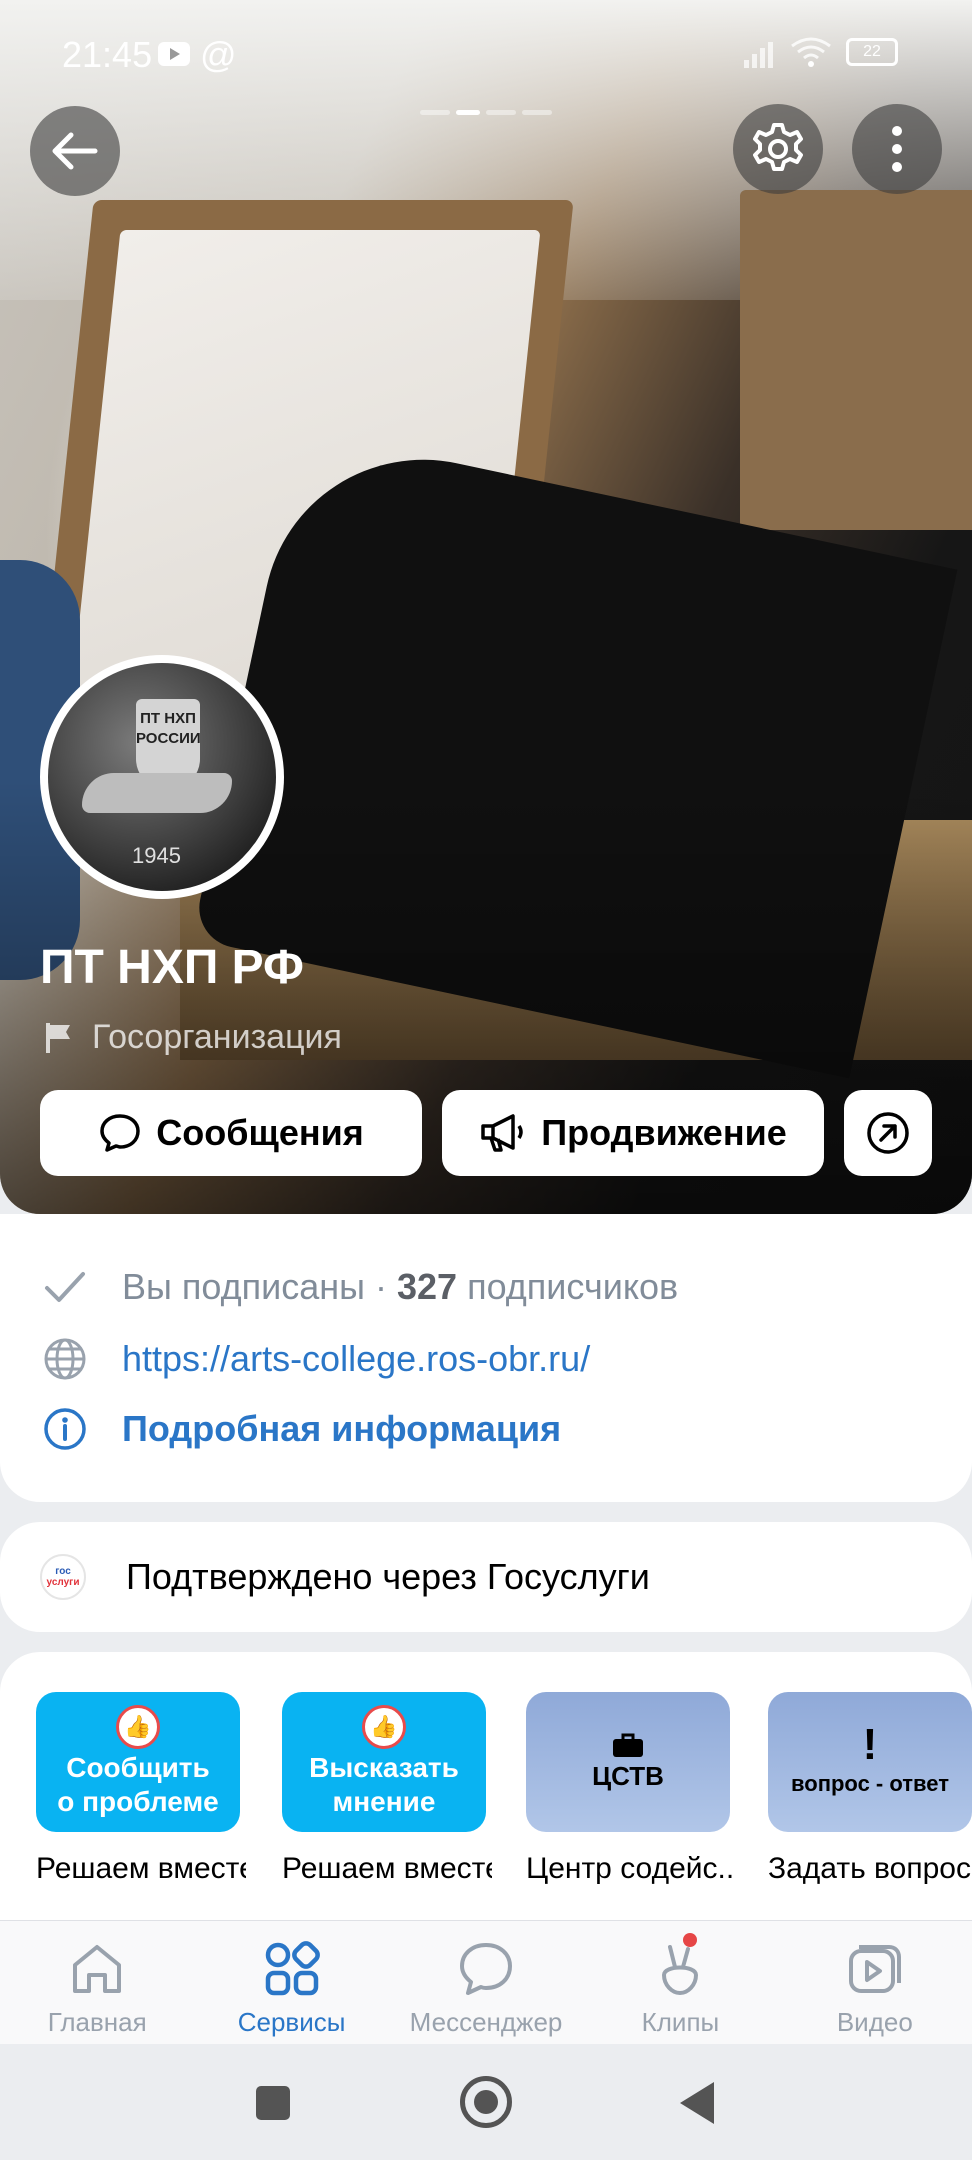 This screenshot has width=972, height=2160. I want to click on group-type: Госорганизация, so click(193, 1037).